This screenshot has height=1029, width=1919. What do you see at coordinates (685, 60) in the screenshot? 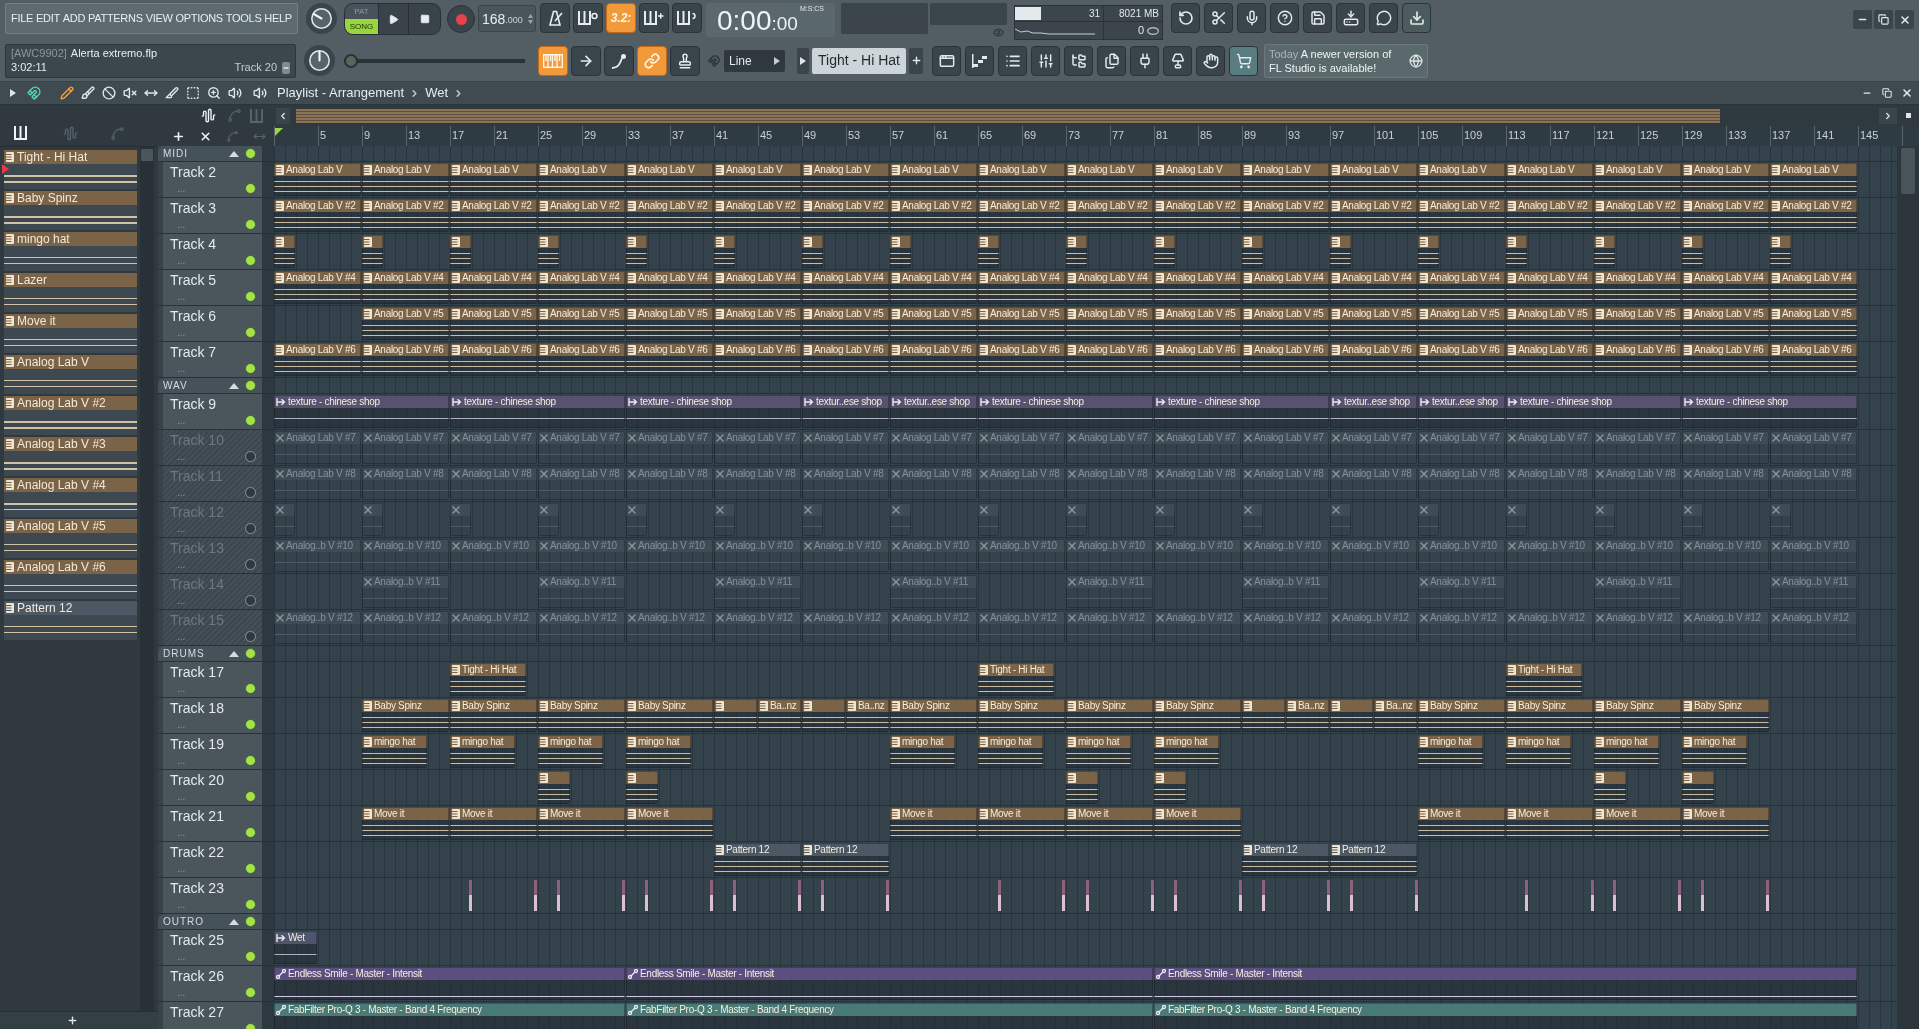
I see `stamp-toggle` at bounding box center [685, 60].